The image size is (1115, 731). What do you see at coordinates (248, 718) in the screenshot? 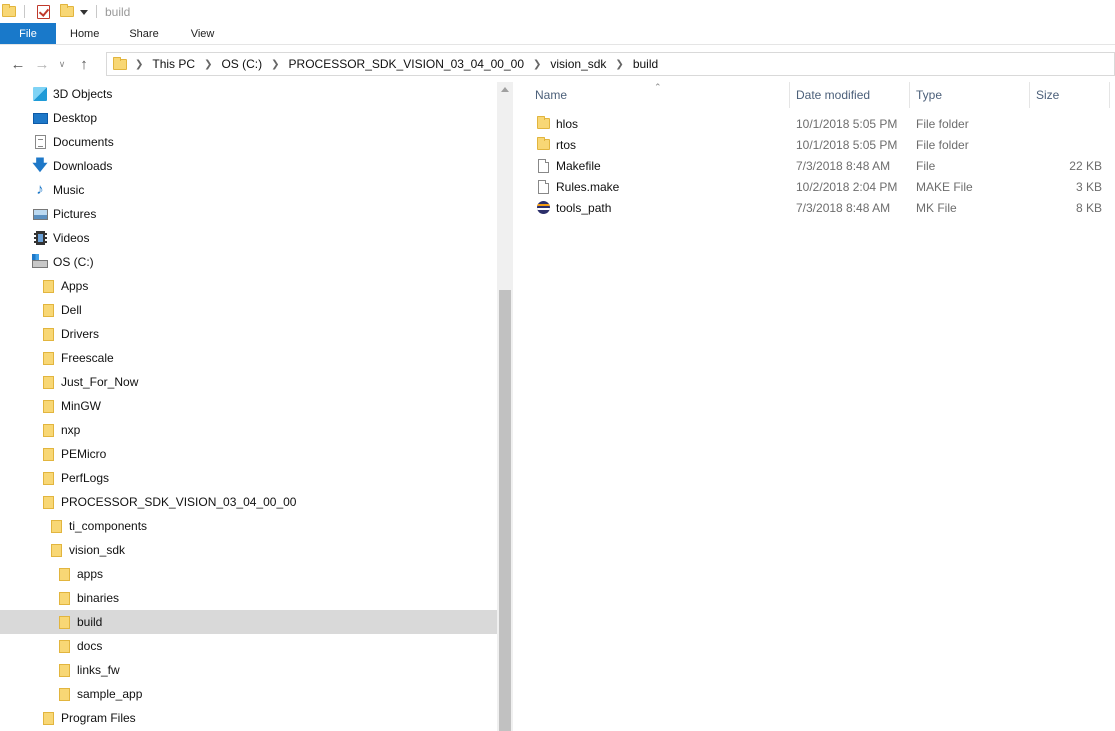
I see `sidebar-item-program-files: Program Files` at bounding box center [248, 718].